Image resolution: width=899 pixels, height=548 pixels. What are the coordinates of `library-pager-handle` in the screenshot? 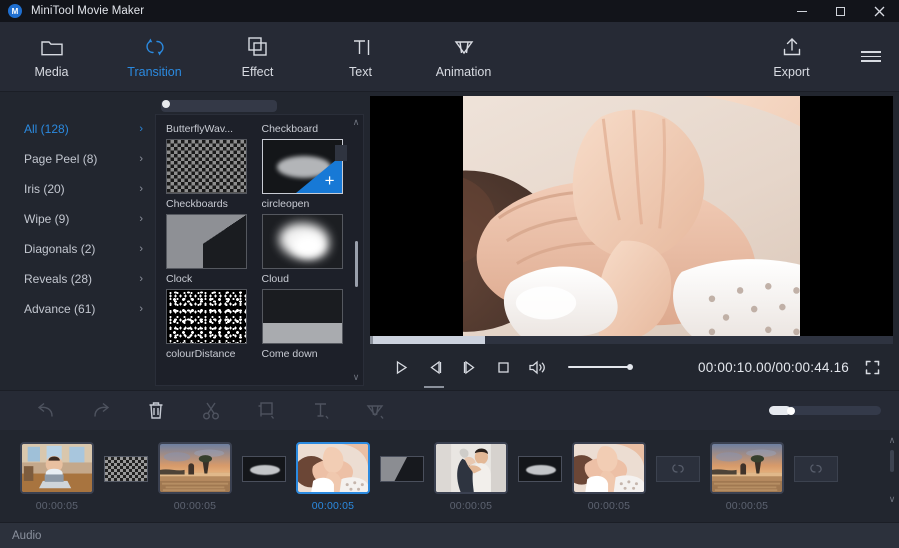 It's located at (166, 103).